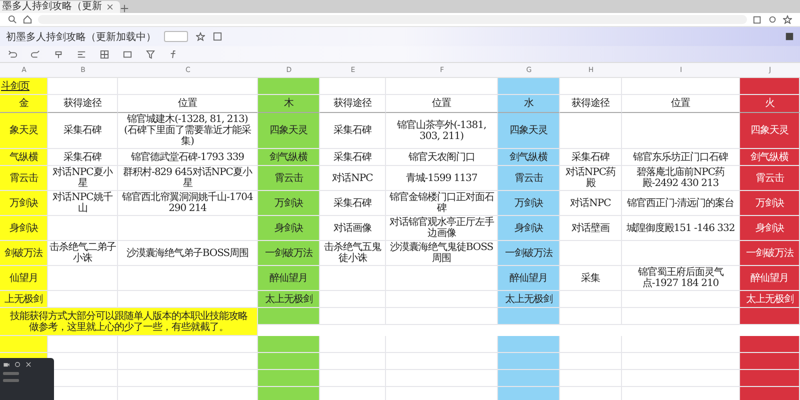  Describe the element at coordinates (591, 178) in the screenshot. I see `table-cell: 对话NPC药殿` at that location.